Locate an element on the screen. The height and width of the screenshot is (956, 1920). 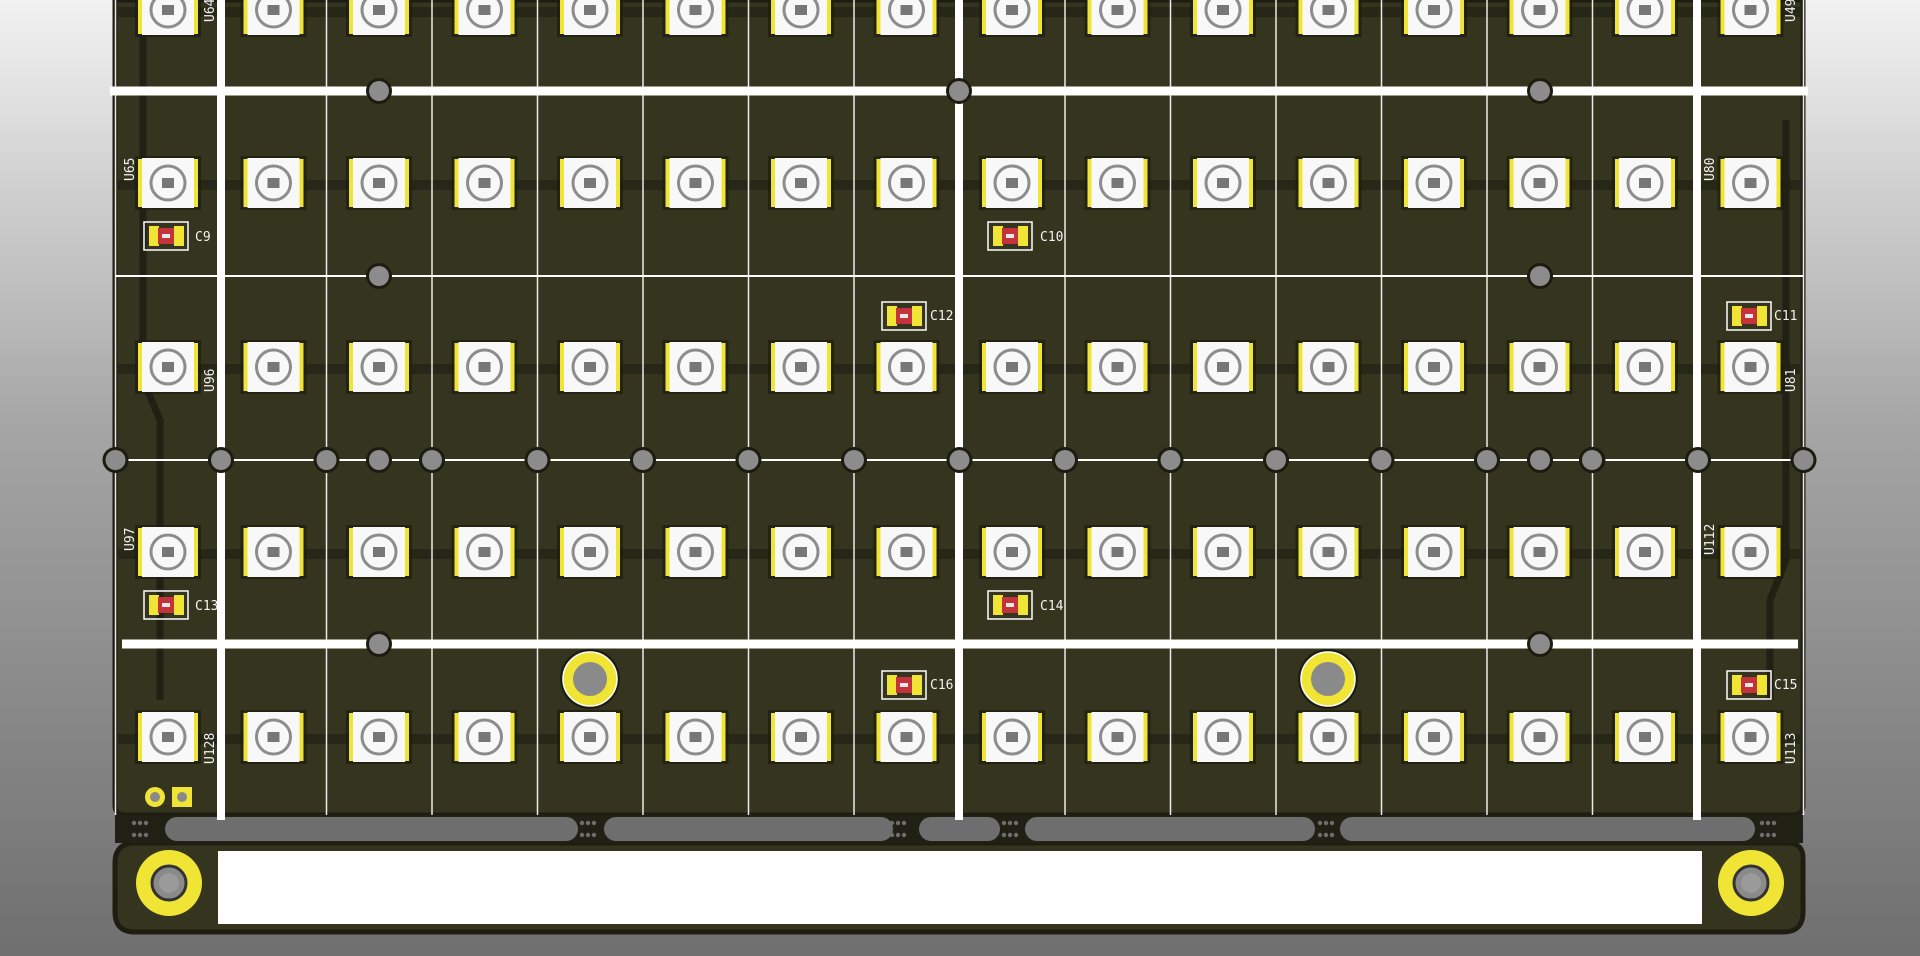
mounting-hole-bottom-right is located at coordinates (1751, 883).